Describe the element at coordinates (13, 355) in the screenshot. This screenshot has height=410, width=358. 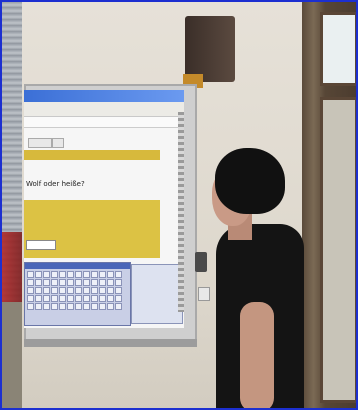
I see `shelf` at that location.